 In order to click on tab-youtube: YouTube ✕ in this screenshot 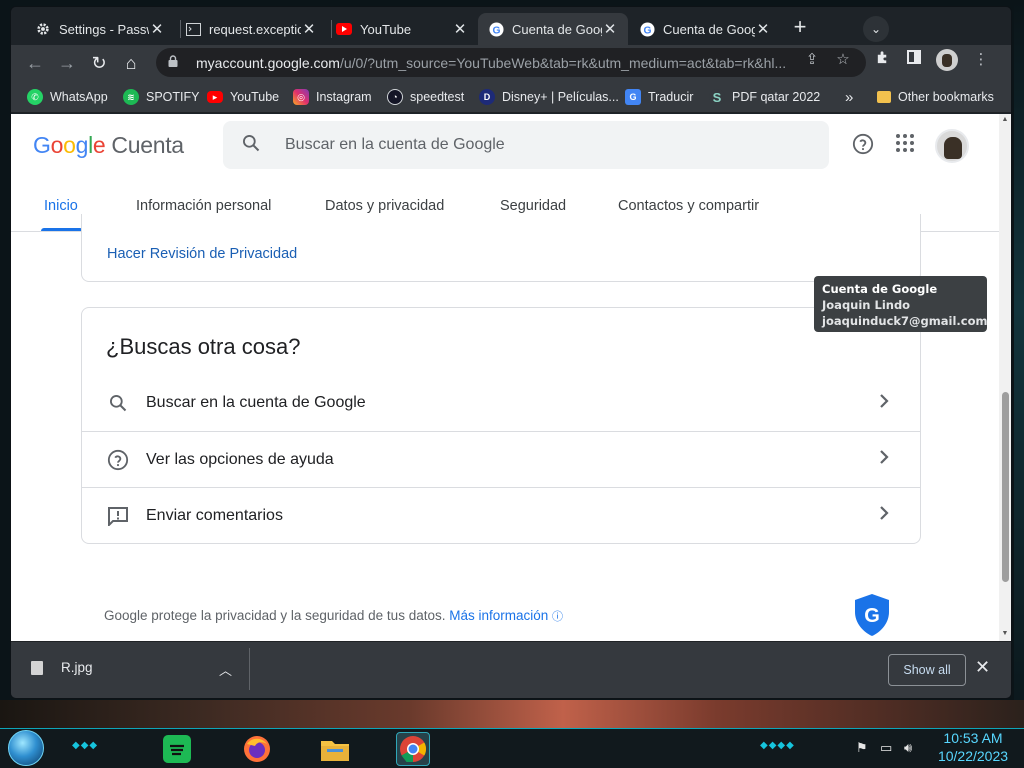, I will do `click(402, 29)`.